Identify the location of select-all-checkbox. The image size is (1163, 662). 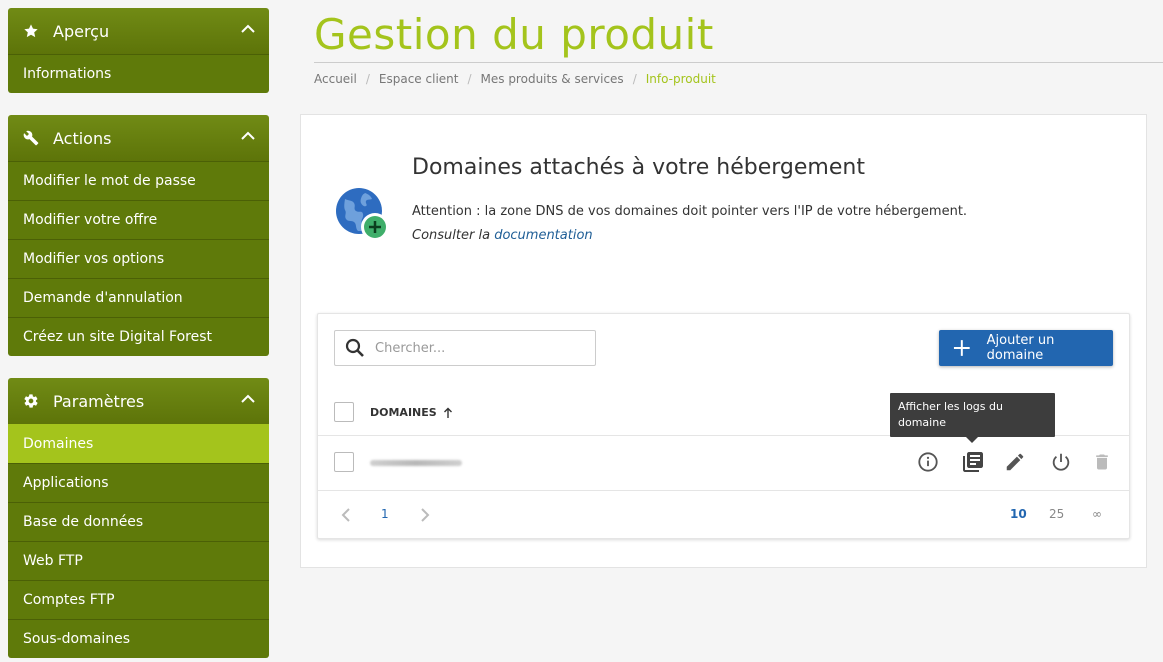
(344, 412).